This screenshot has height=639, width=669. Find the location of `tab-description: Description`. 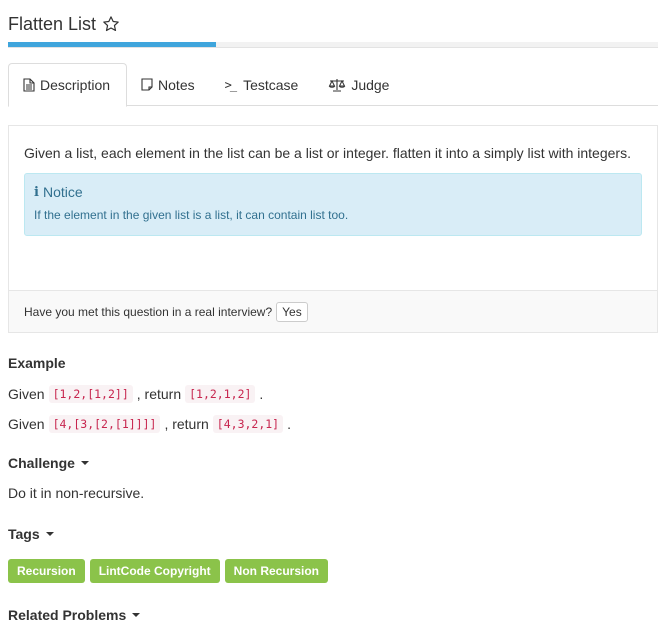

tab-description: Description is located at coordinates (68, 85).